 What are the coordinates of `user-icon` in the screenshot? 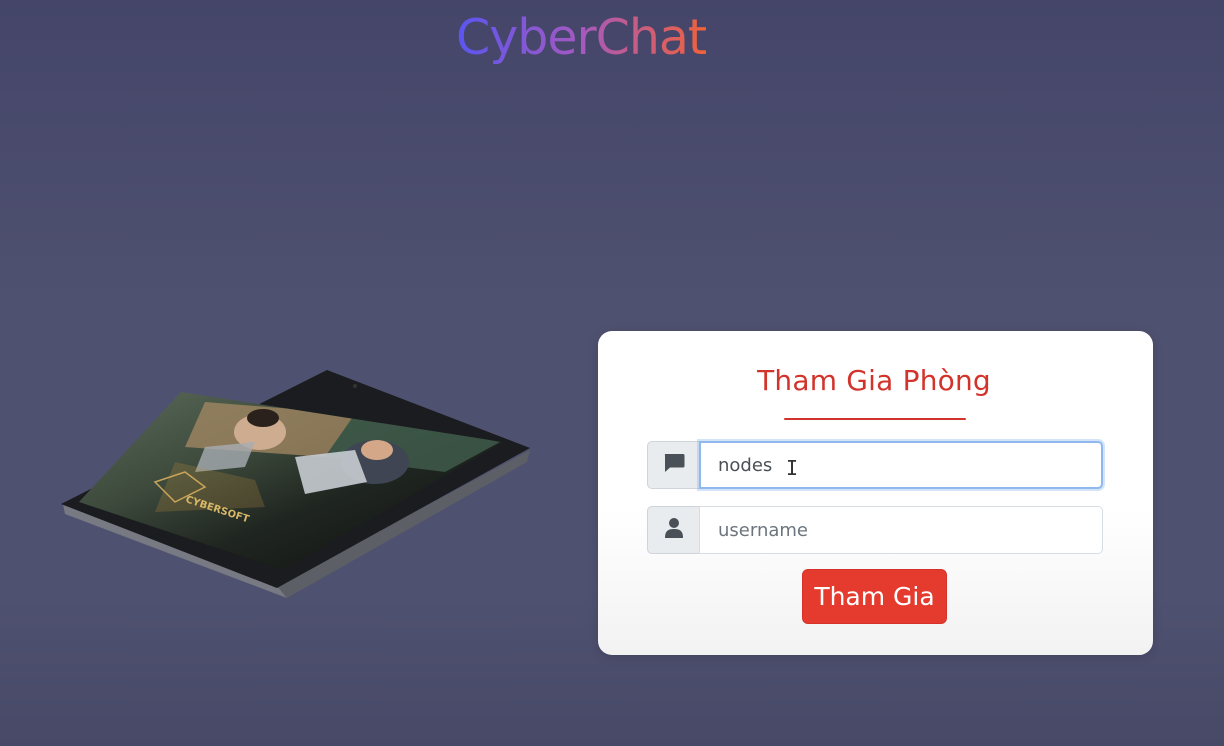 It's located at (674, 530).